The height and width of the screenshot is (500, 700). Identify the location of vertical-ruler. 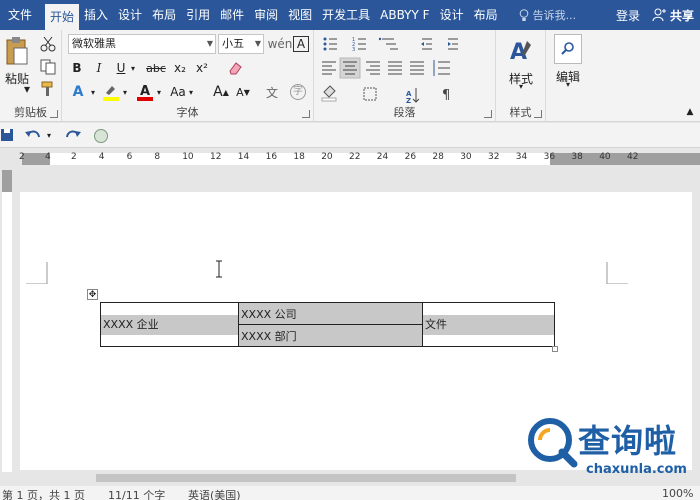
(7, 321).